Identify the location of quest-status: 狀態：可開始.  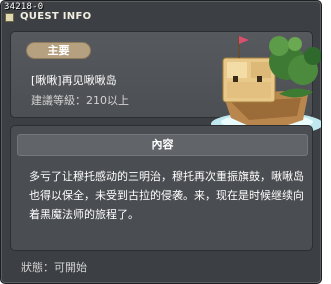
(54, 267).